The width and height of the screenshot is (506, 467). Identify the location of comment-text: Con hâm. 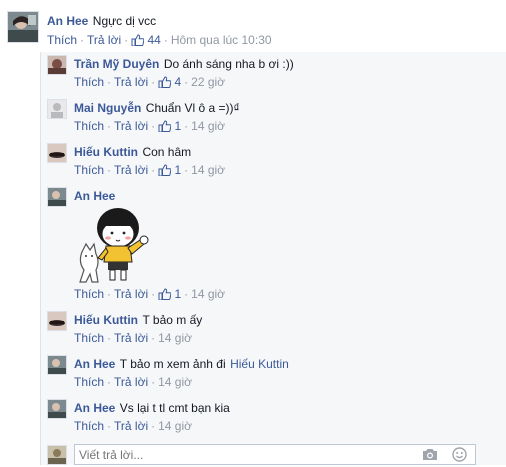
(167, 152).